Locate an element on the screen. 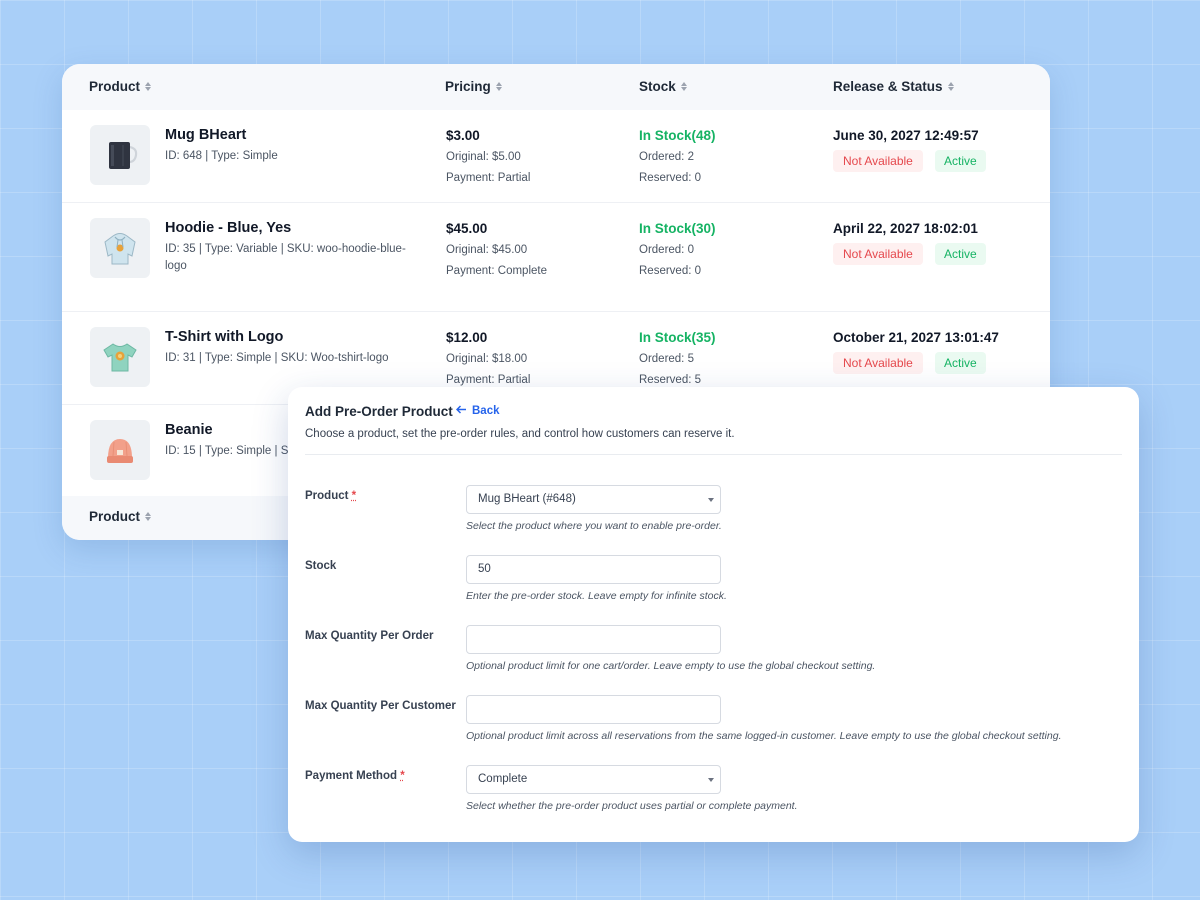  product-name: Hoodie - Blue, Yes is located at coordinates (228, 228).